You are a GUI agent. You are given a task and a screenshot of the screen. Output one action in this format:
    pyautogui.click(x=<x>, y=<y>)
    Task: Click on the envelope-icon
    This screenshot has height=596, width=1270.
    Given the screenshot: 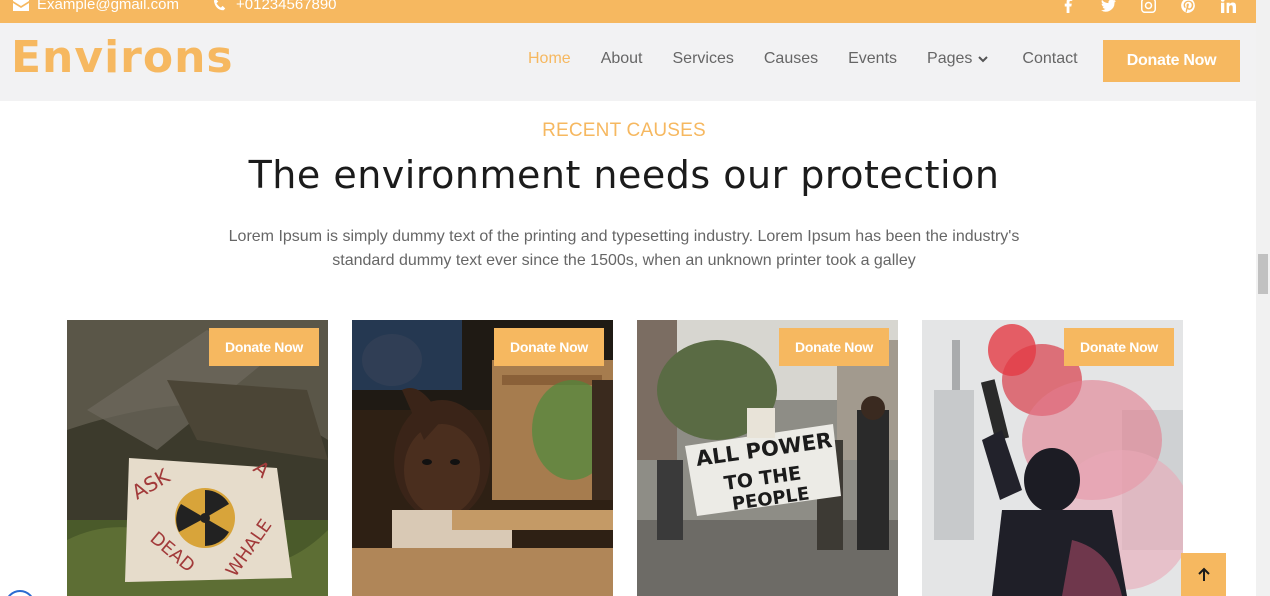 What is the action you would take?
    pyautogui.click(x=21, y=5)
    